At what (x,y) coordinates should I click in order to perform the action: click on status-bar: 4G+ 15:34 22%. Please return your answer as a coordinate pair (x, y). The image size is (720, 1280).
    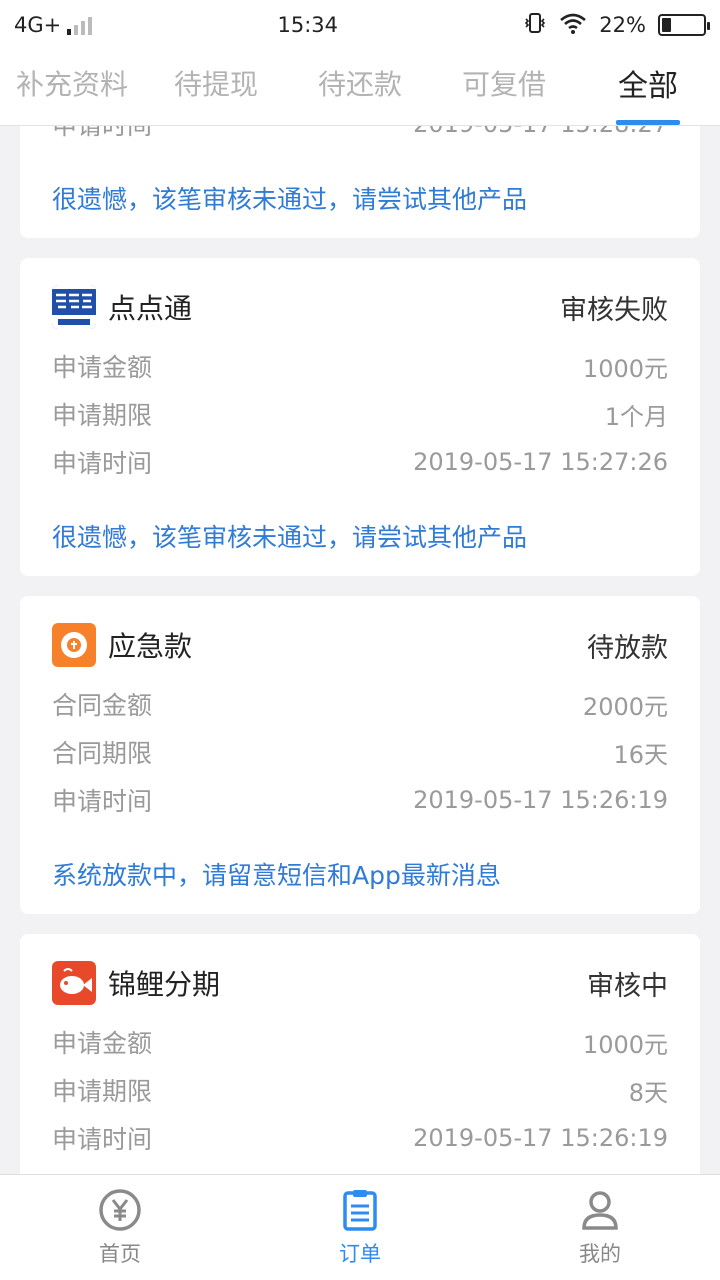
    Looking at the image, I should click on (360, 25).